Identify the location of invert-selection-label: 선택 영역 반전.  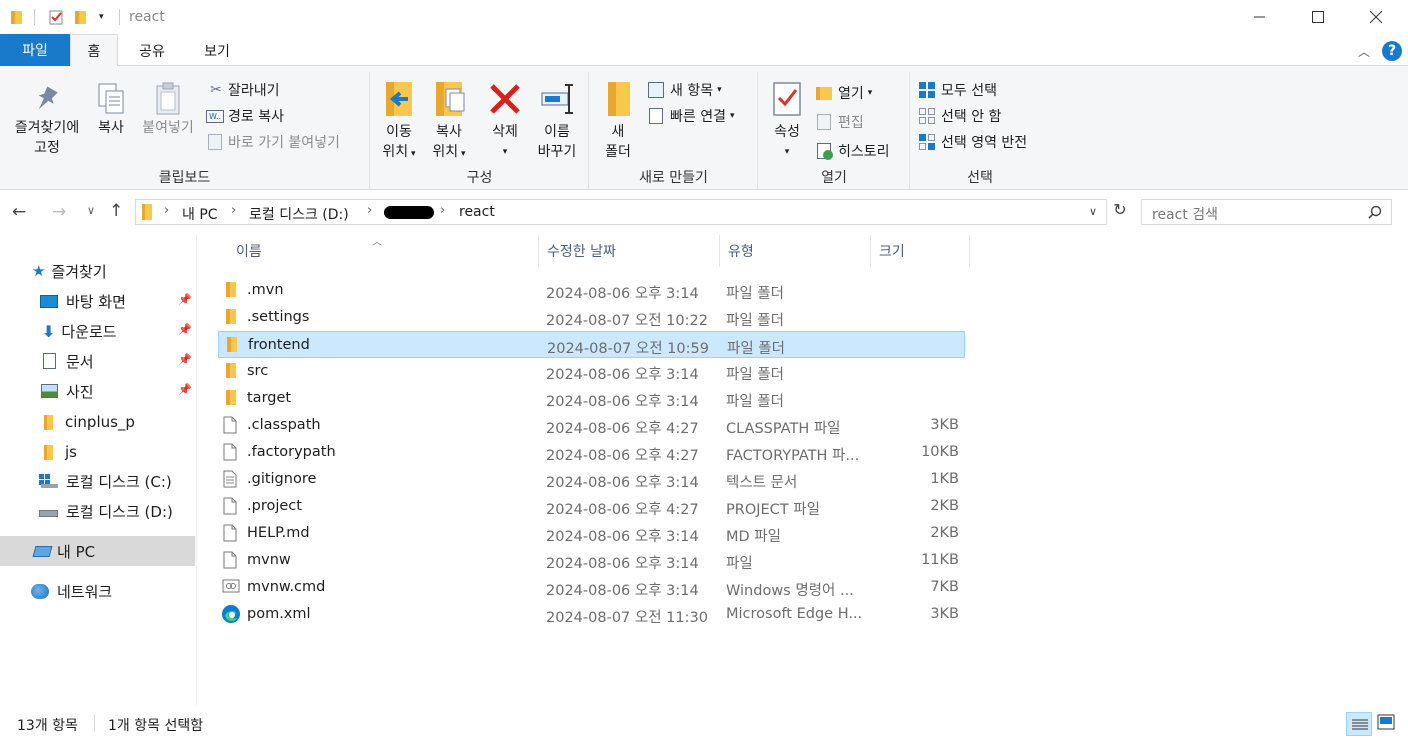
(984, 143).